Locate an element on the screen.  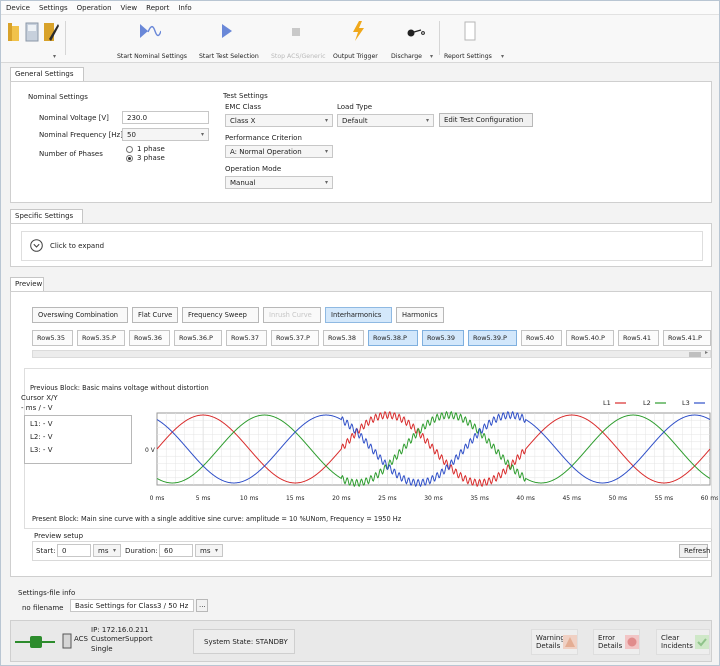
start-field: 0 is located at coordinates (74, 550).